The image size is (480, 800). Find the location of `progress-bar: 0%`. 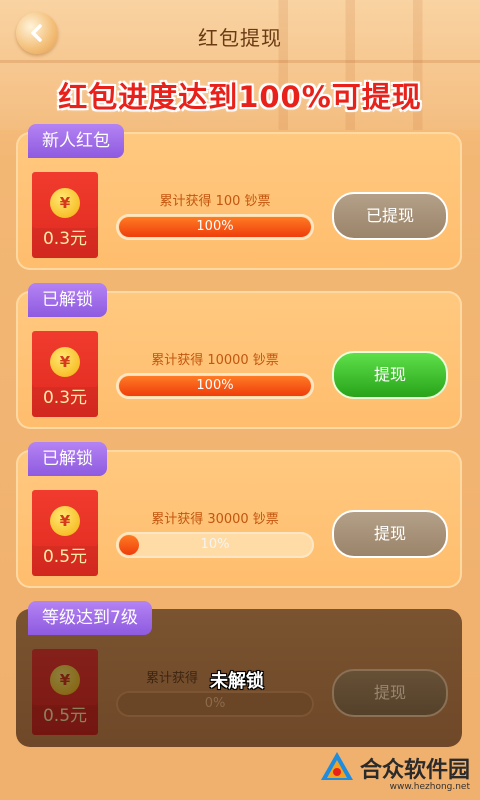

progress-bar: 0% is located at coordinates (215, 704).